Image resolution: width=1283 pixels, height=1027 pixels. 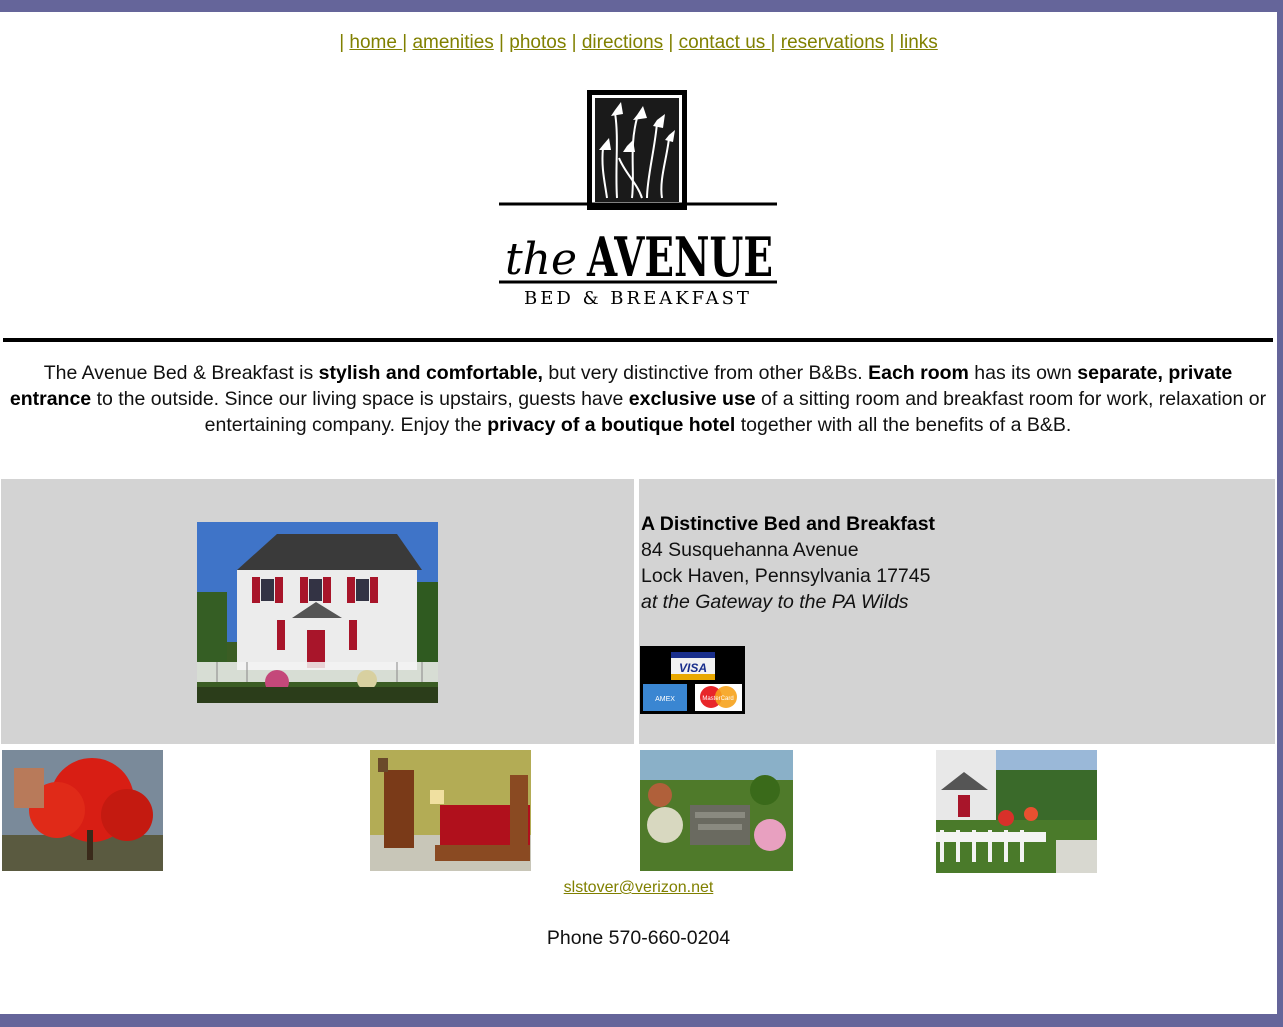 What do you see at coordinates (537, 42) in the screenshot?
I see `nav-photos-link: photos` at bounding box center [537, 42].